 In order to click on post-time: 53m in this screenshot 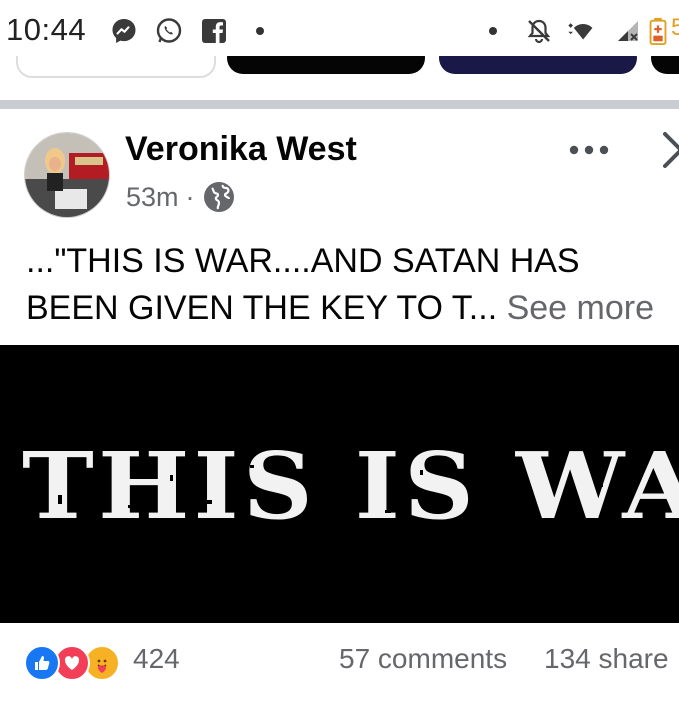, I will do `click(152, 197)`.